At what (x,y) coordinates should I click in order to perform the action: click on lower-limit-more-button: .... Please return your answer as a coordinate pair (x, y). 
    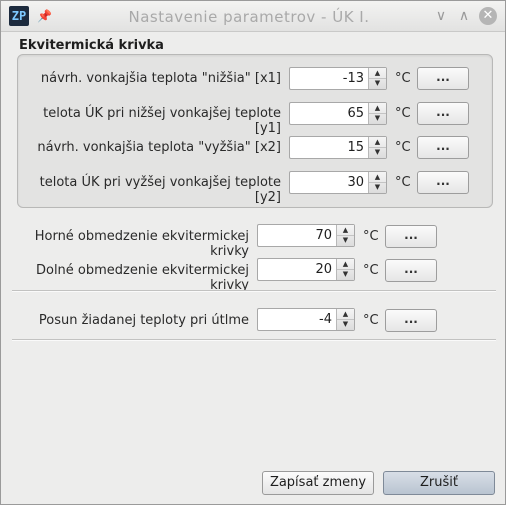
    Looking at the image, I should click on (411, 270).